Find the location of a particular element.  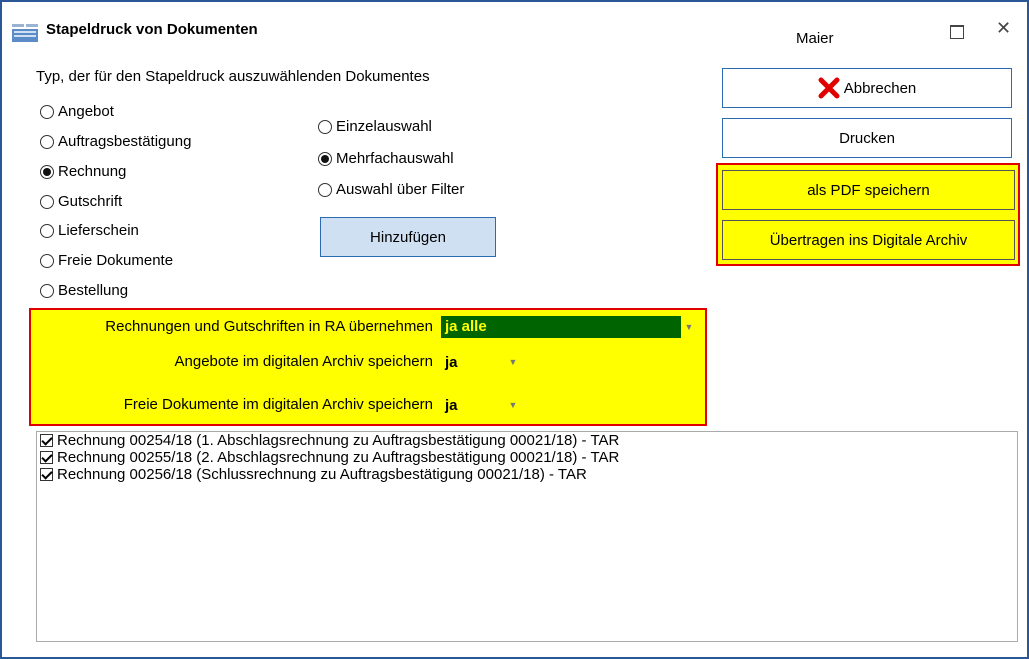

radio-auswahl-filter: Auswahl über Filter is located at coordinates (391, 189).